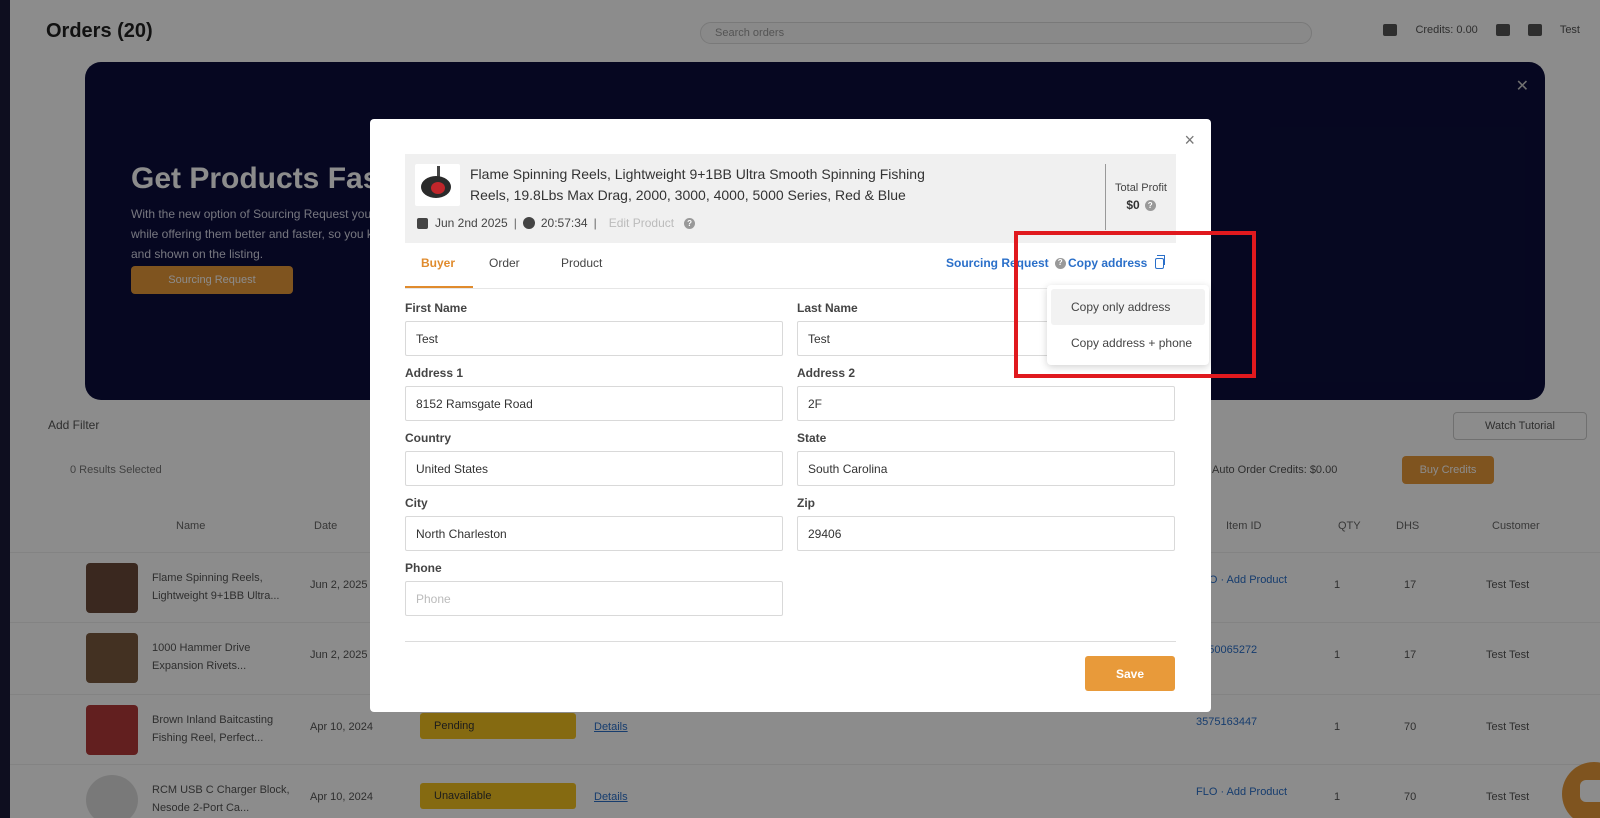 The width and height of the screenshot is (1600, 818). I want to click on state-label: State, so click(812, 438).